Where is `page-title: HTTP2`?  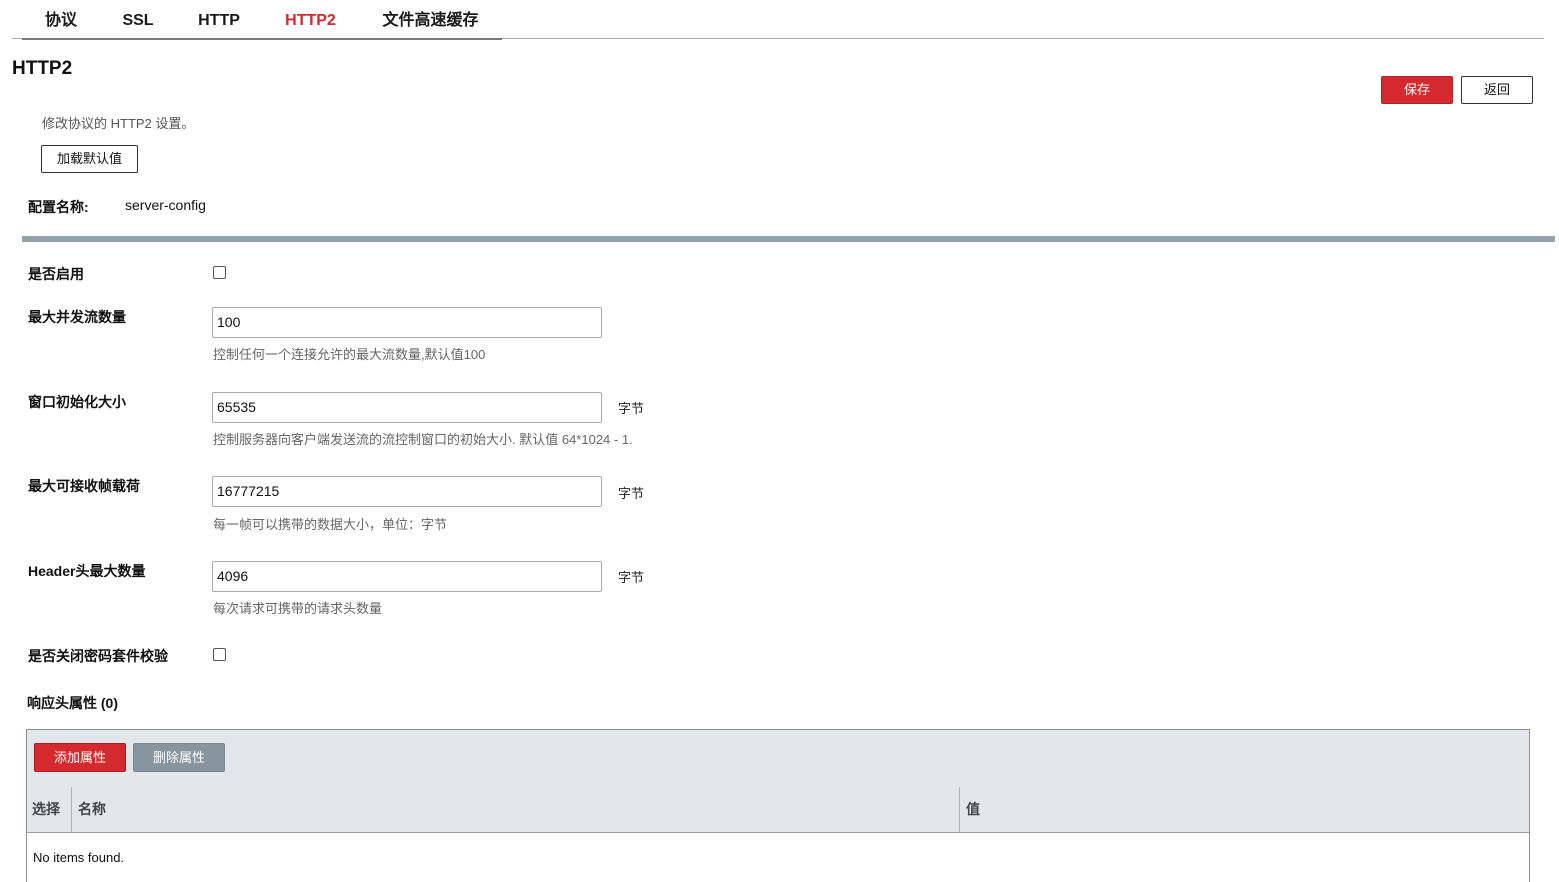 page-title: HTTP2 is located at coordinates (42, 68).